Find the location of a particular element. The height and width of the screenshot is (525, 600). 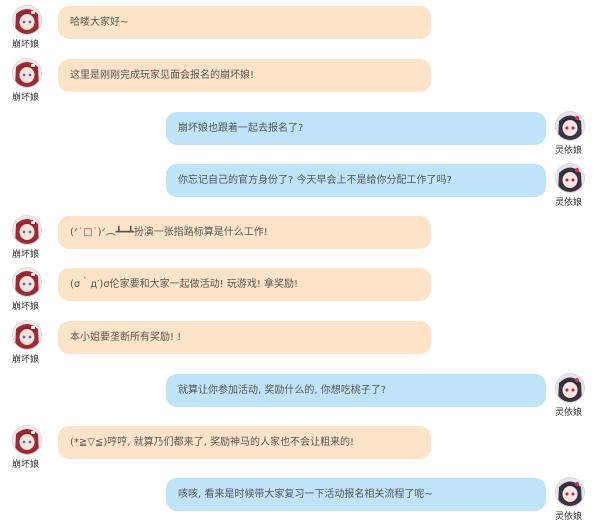

message-text: 这里是刚刚完成玩家见面会报名的崩坏娘! is located at coordinates (162, 75).